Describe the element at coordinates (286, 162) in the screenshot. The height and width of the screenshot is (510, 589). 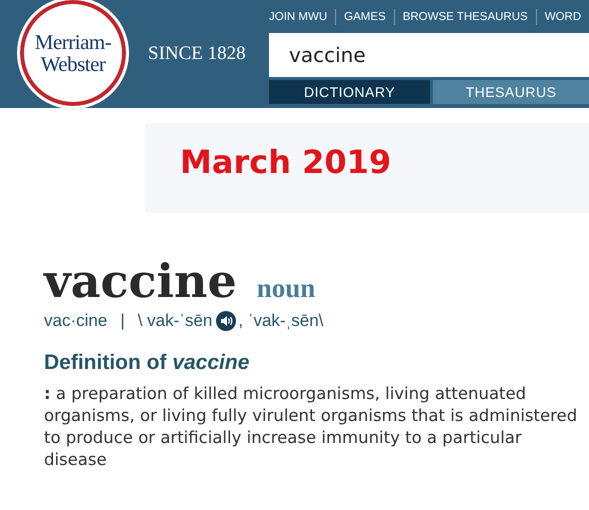
I see `date-note: March 2019` at that location.